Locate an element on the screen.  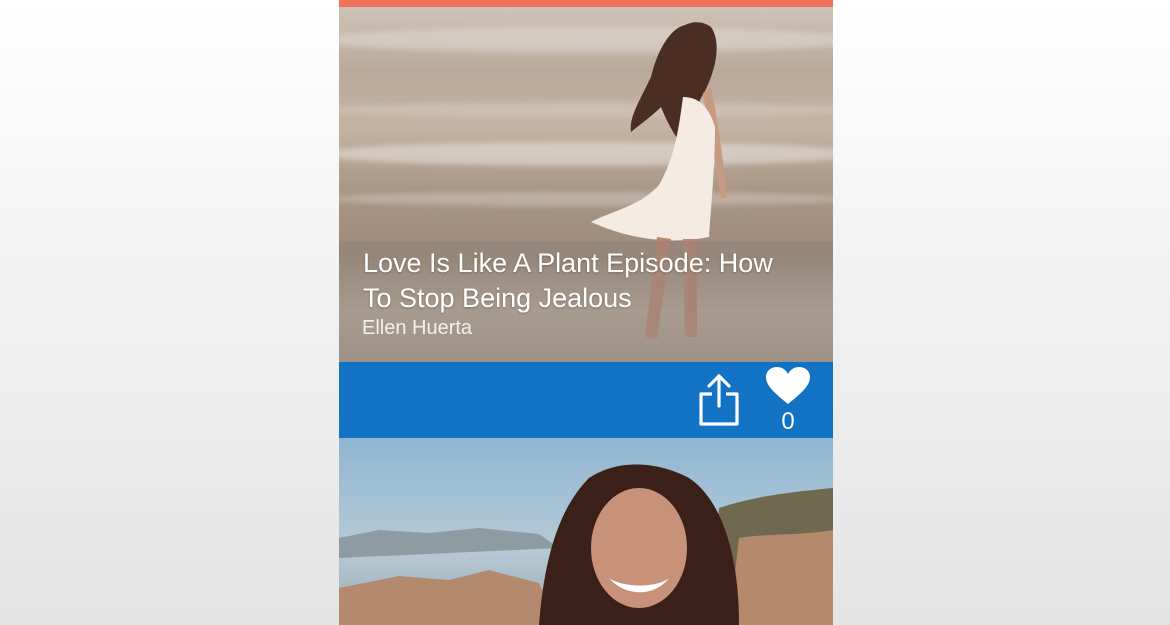
like-count: 0 is located at coordinates (788, 421).